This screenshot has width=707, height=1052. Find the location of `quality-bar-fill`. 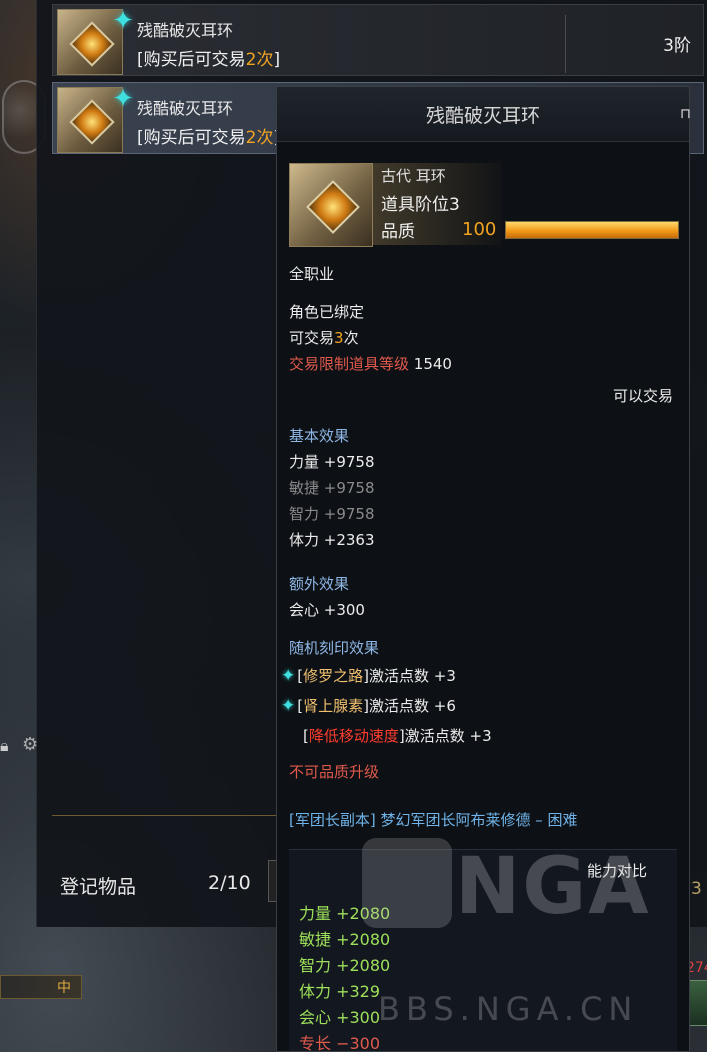

quality-bar-fill is located at coordinates (592, 230).